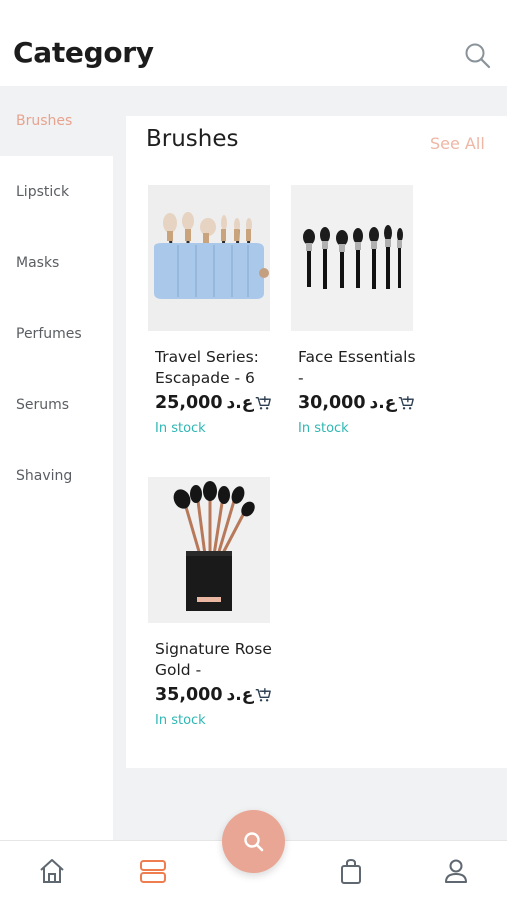 This screenshot has height=900, width=507. I want to click on price-row: 30,000 ع.د, so click(356, 403).